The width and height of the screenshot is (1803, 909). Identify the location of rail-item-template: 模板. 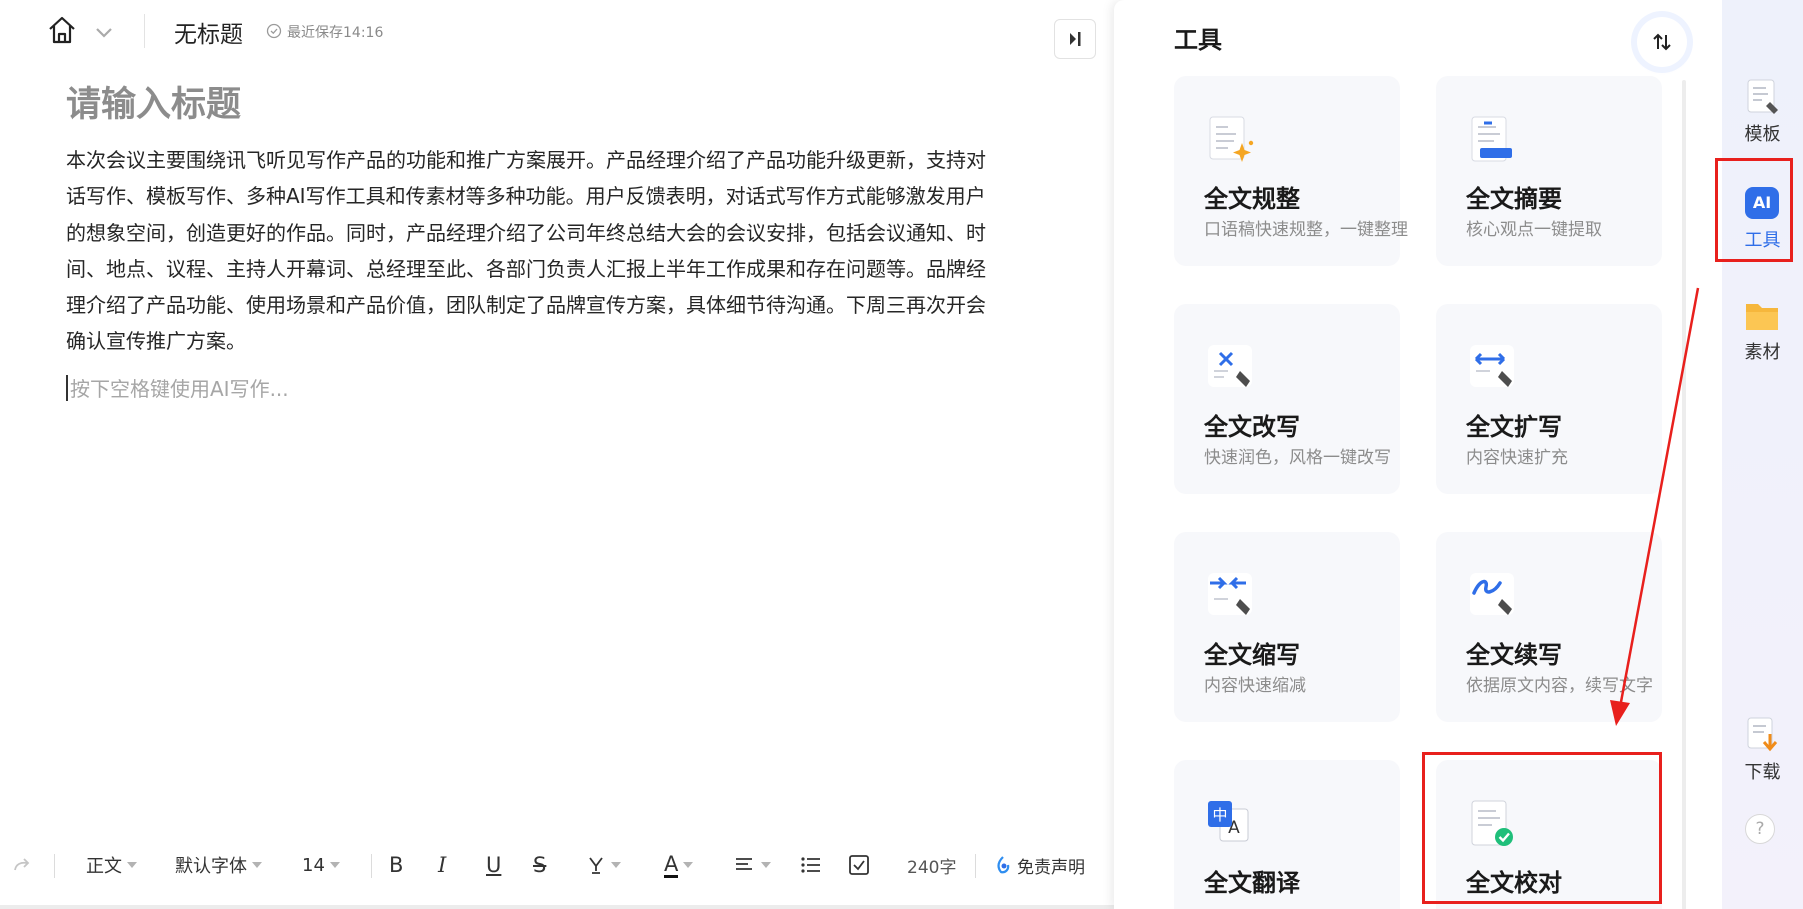
(1762, 116).